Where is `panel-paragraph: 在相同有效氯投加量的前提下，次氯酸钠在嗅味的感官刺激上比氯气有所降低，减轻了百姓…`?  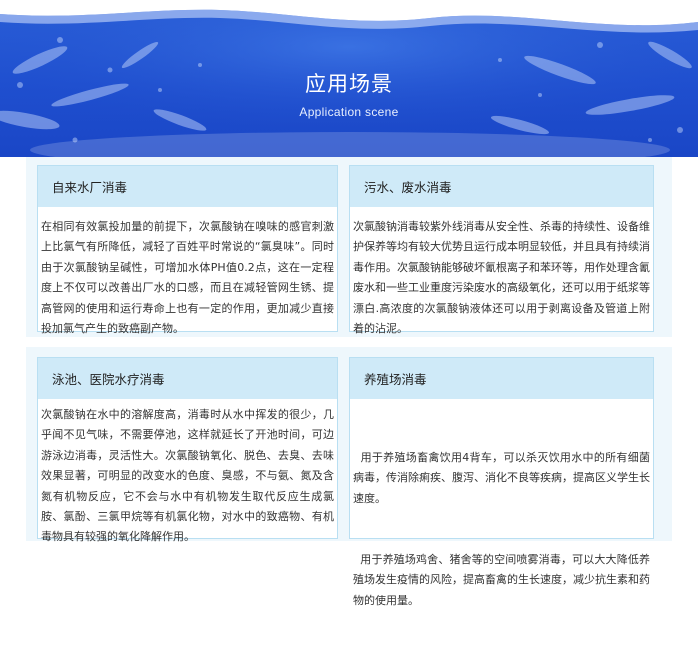
panel-paragraph: 在相同有效氯投加量的前提下，次氯酸钠在嗅味的感官刺激上比氯气有所降低，减轻了百姓… is located at coordinates (187, 278).